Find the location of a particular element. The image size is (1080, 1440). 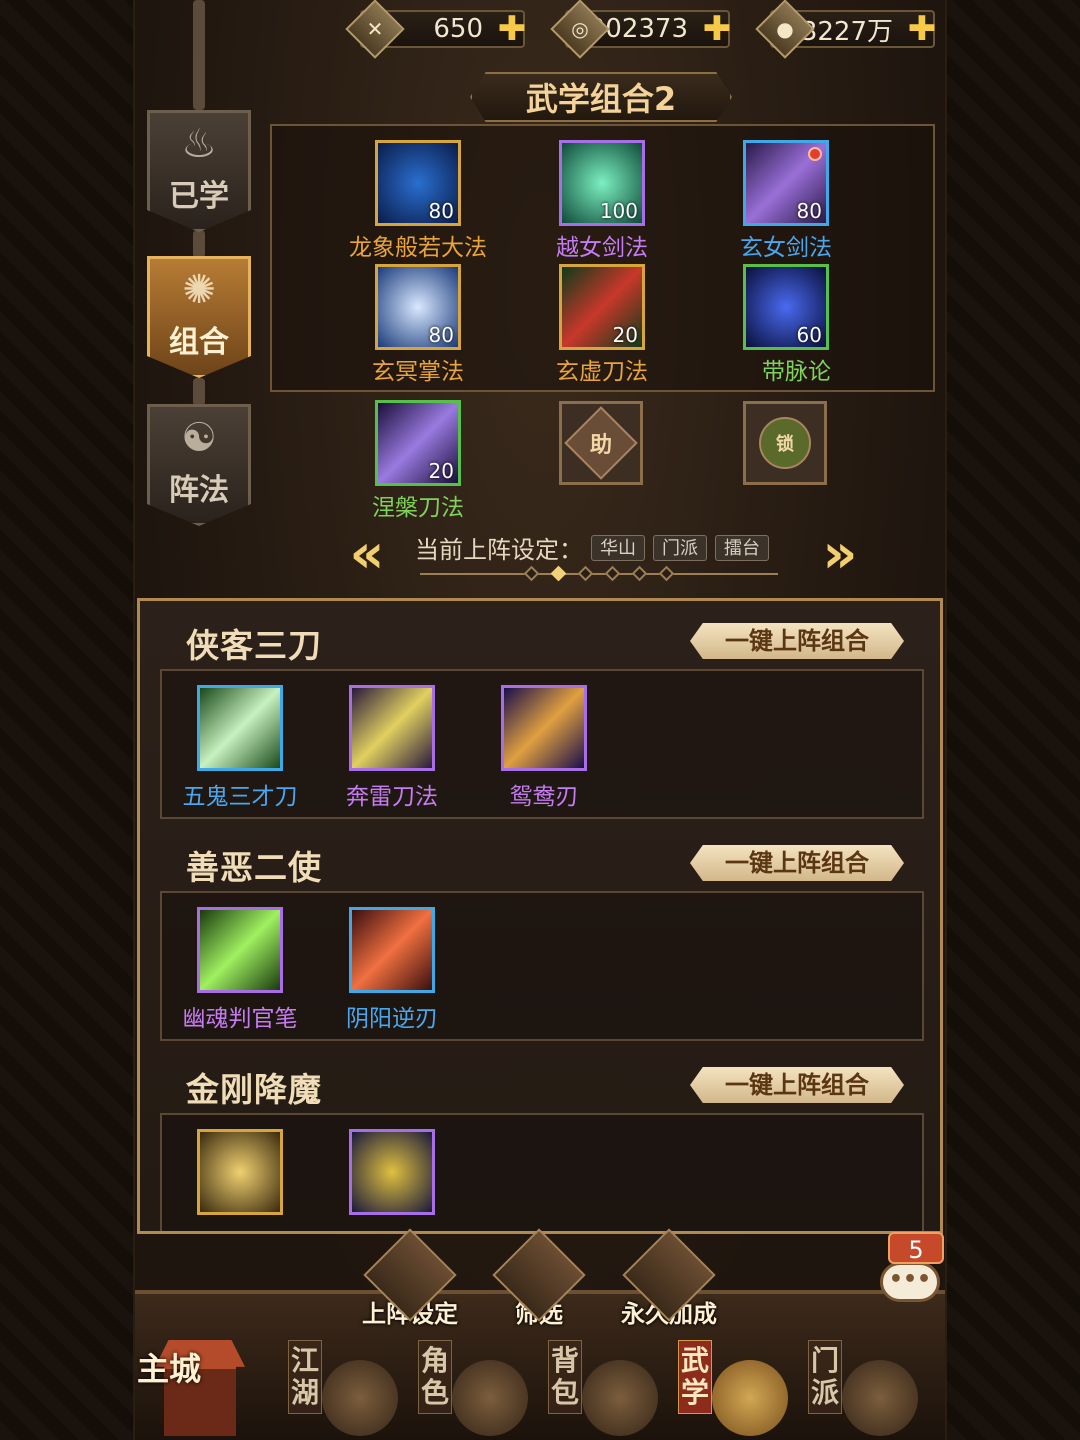

lock-icon: 锁 is located at coordinates (785, 444).